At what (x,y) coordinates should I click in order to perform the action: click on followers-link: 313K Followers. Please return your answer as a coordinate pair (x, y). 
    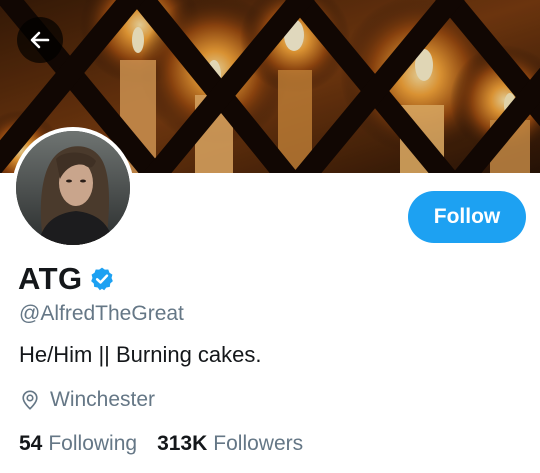
    Looking at the image, I should click on (230, 444).